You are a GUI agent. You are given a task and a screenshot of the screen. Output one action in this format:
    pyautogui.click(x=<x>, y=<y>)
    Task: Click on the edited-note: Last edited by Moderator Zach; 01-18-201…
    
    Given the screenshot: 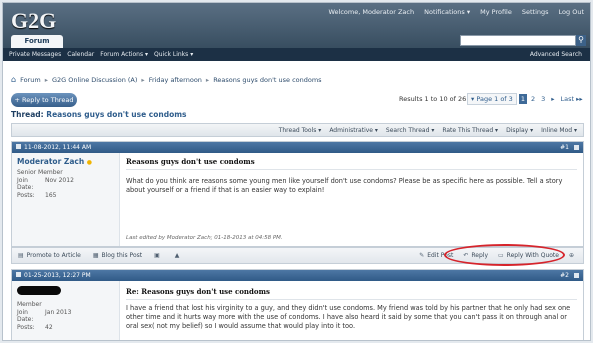 What is the action you would take?
    pyautogui.click(x=204, y=238)
    